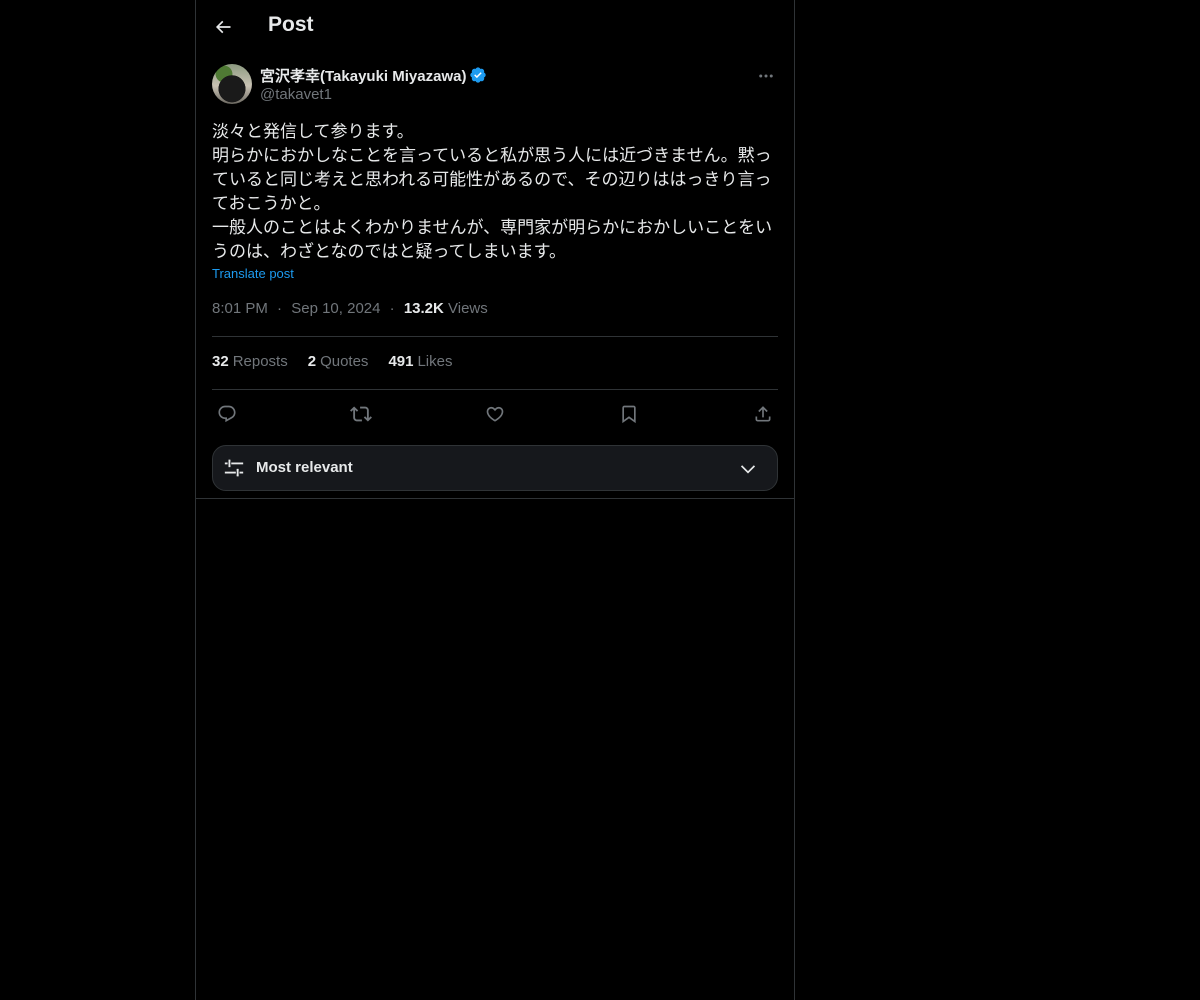 This screenshot has width=1200, height=1000. I want to click on share-icon, so click(763, 414).